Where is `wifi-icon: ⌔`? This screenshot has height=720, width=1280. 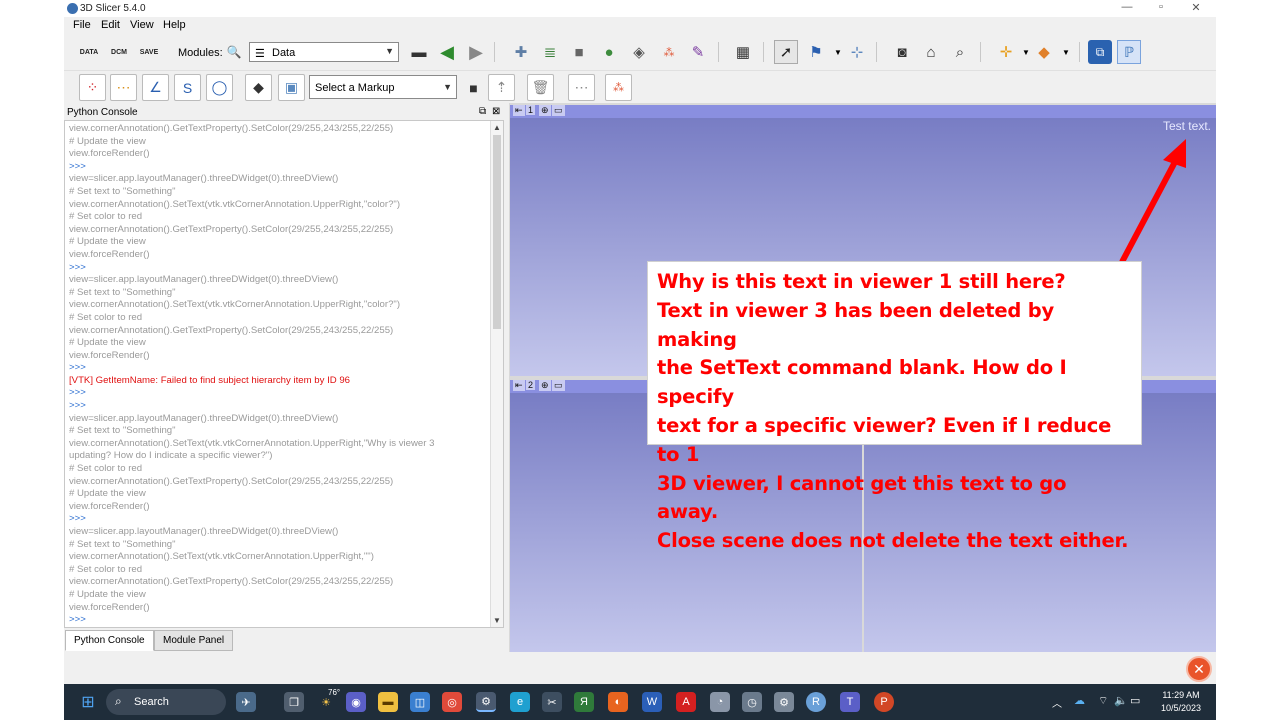 wifi-icon: ⌔ is located at coordinates (1103, 701).